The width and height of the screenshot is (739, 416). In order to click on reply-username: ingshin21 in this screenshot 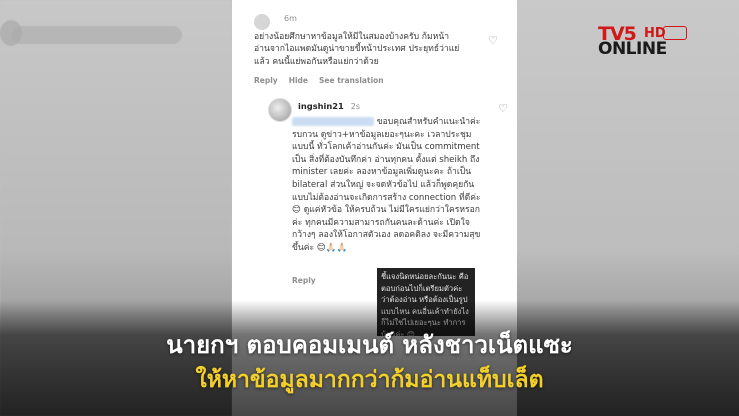, I will do `click(321, 106)`.